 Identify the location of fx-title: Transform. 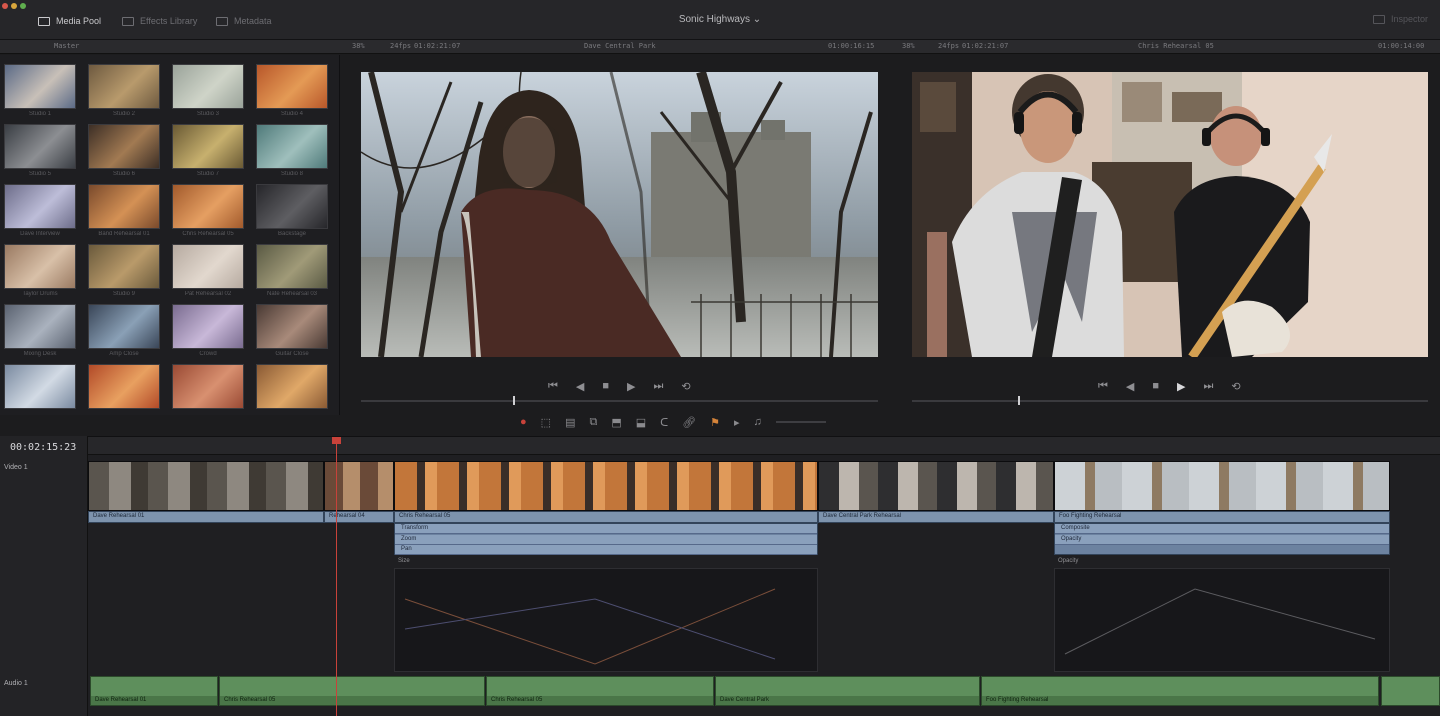
(606, 529).